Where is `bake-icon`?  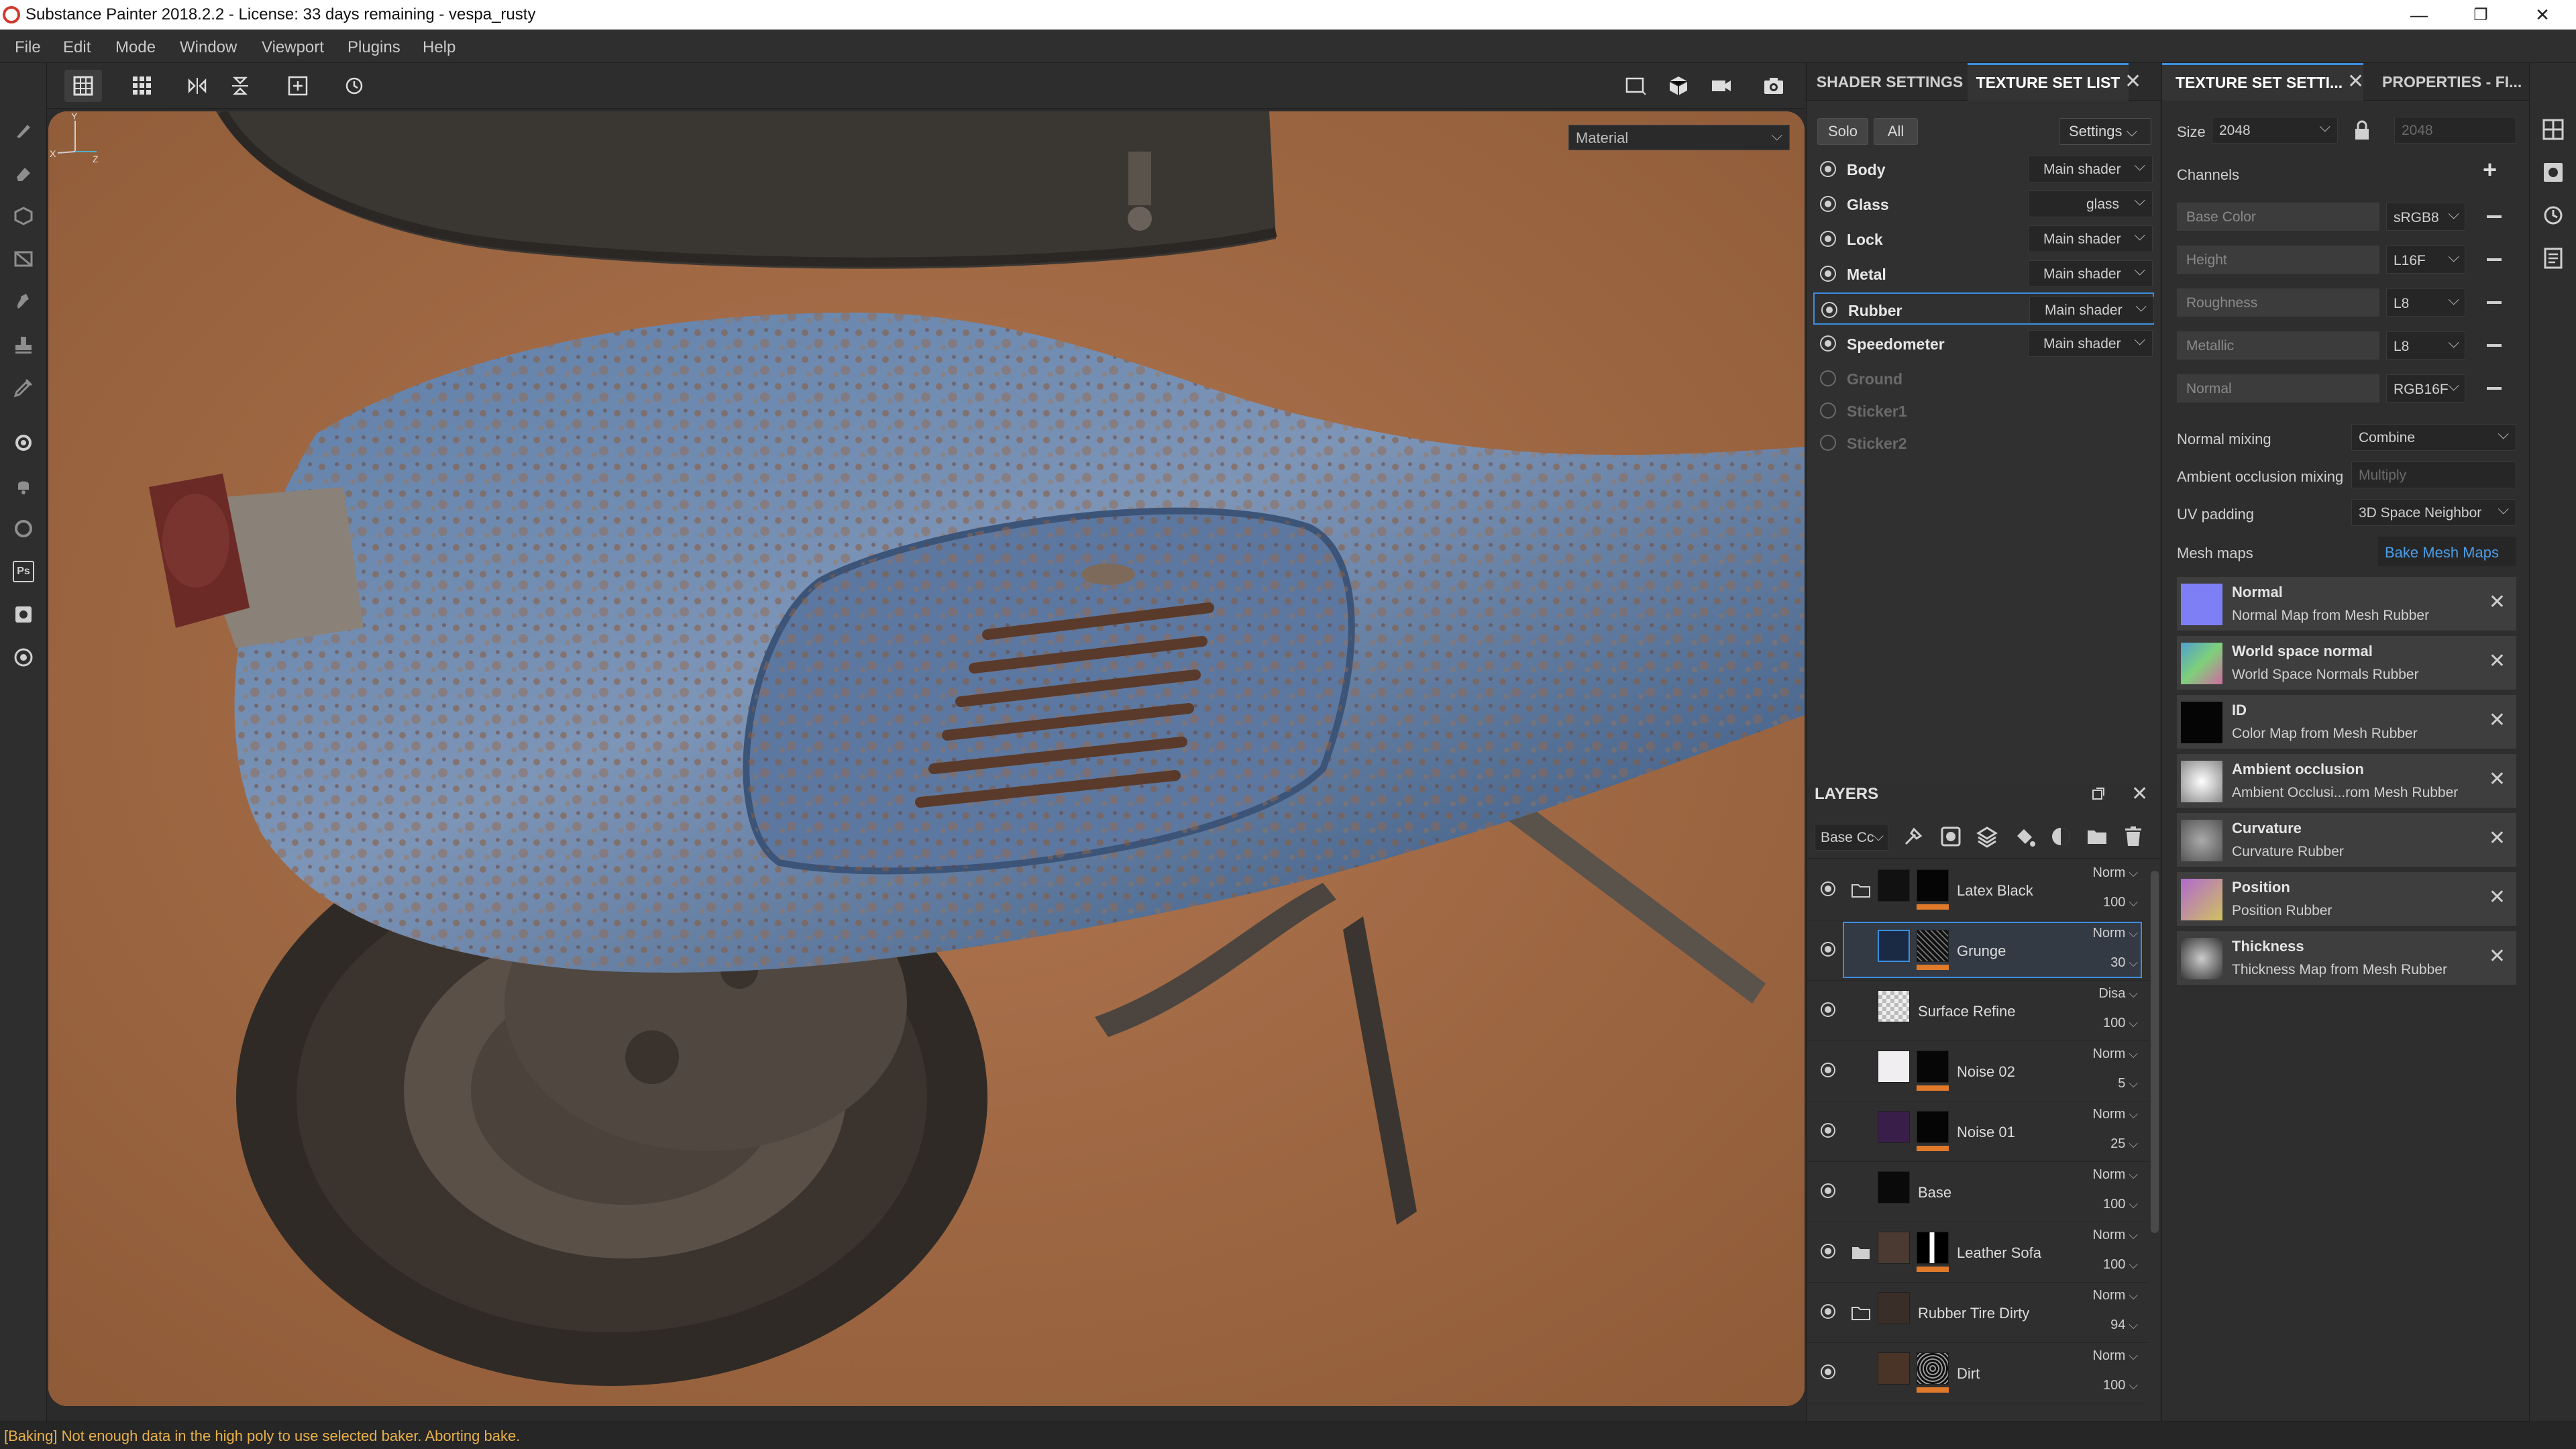
bake-icon is located at coordinates (23, 442).